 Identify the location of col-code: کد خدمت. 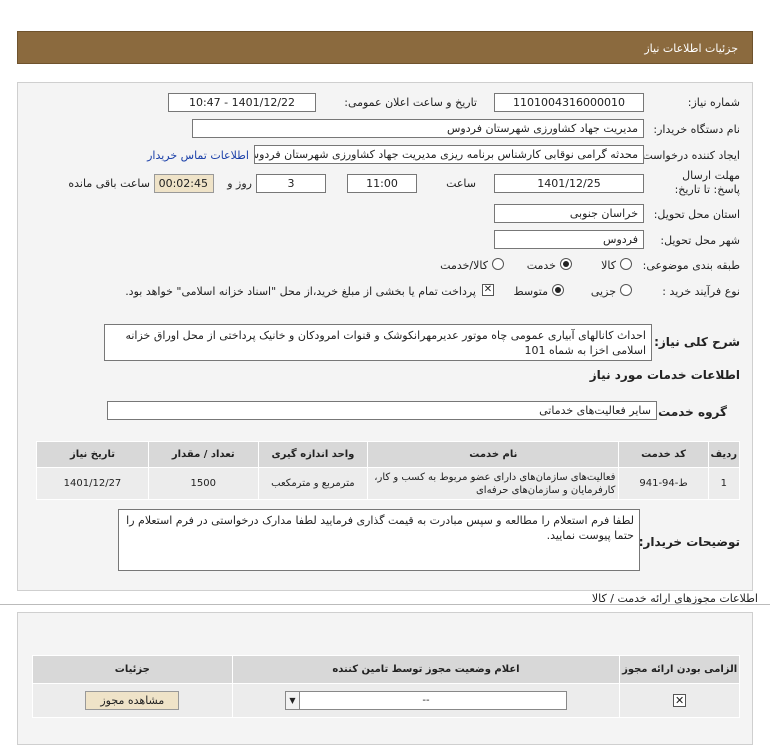
(663, 454).